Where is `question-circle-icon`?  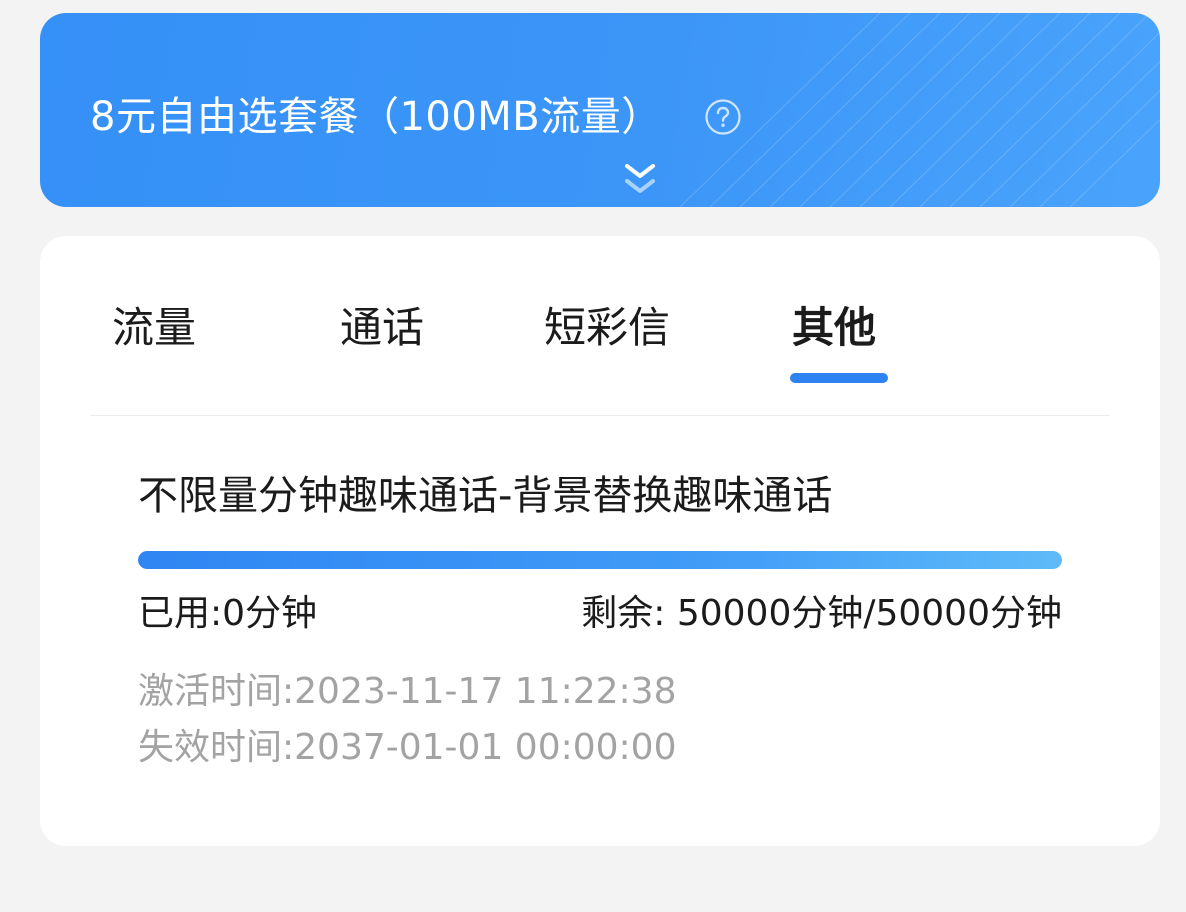
question-circle-icon is located at coordinates (723, 117).